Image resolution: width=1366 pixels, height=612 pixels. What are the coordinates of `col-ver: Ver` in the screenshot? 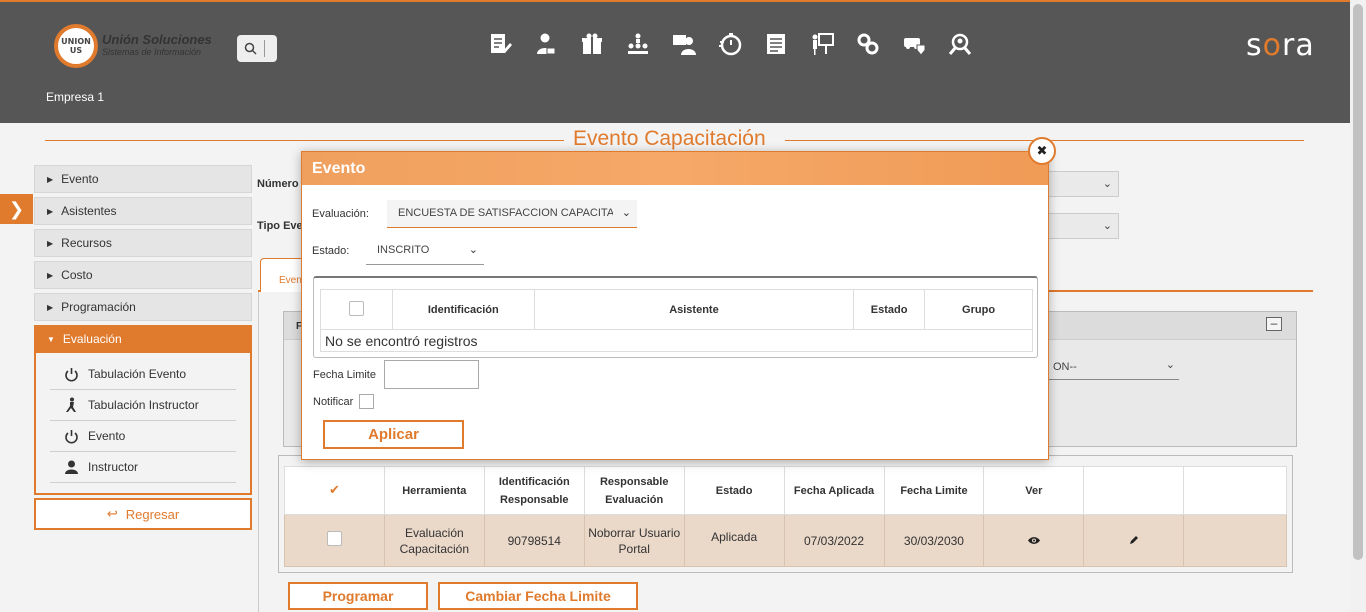 It's located at (1034, 490).